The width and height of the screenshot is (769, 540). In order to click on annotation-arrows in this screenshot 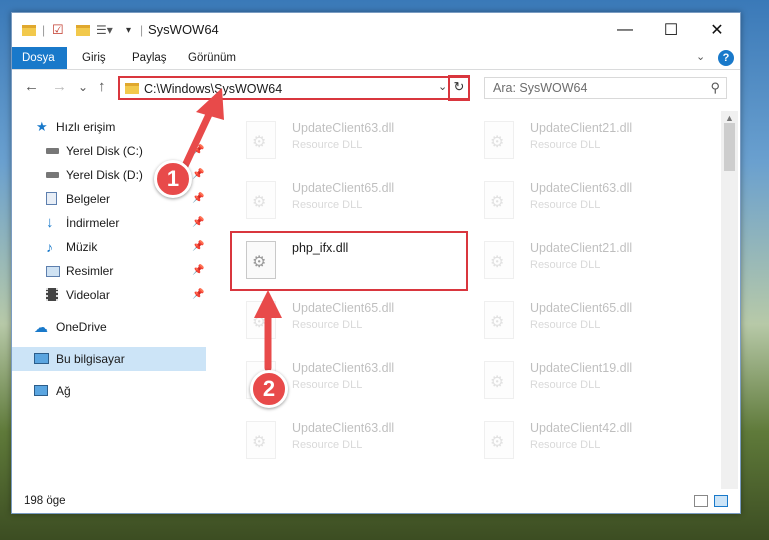, I will do `click(231, 230)`.